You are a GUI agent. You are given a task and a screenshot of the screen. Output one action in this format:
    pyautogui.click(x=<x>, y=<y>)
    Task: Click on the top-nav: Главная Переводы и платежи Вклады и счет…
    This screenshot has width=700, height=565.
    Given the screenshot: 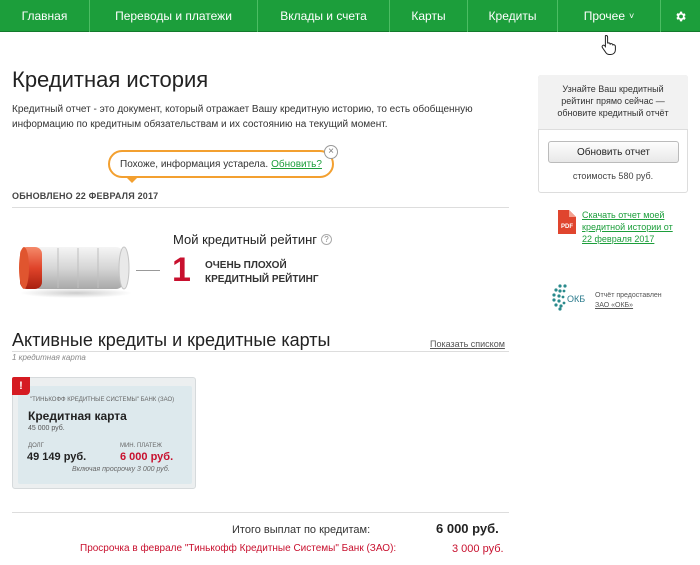 What is the action you would take?
    pyautogui.click(x=350, y=16)
    